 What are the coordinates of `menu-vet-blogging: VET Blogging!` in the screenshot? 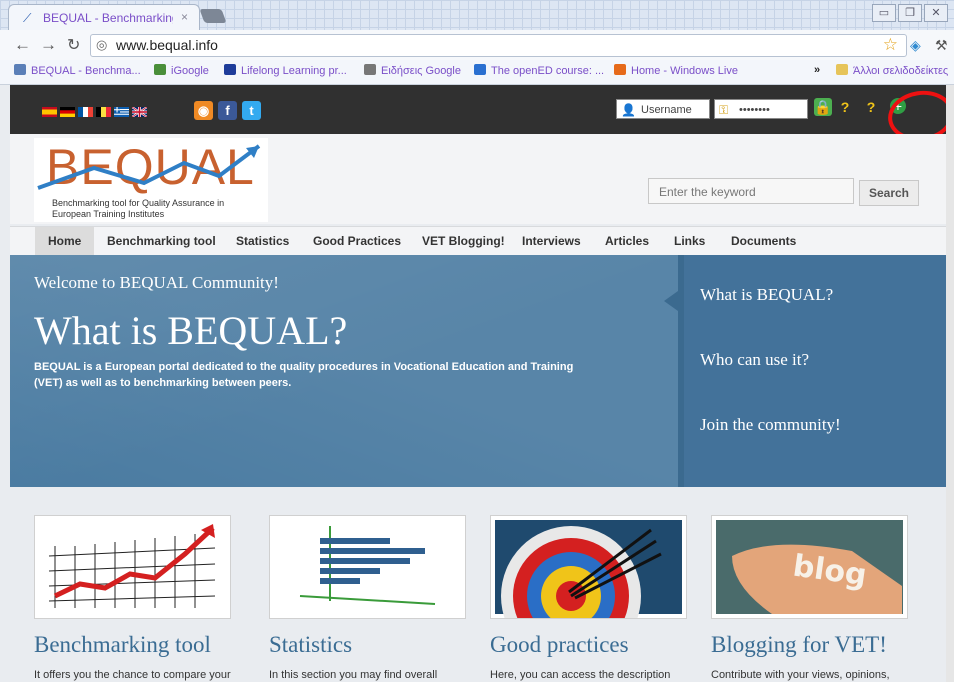 It's located at (463, 241).